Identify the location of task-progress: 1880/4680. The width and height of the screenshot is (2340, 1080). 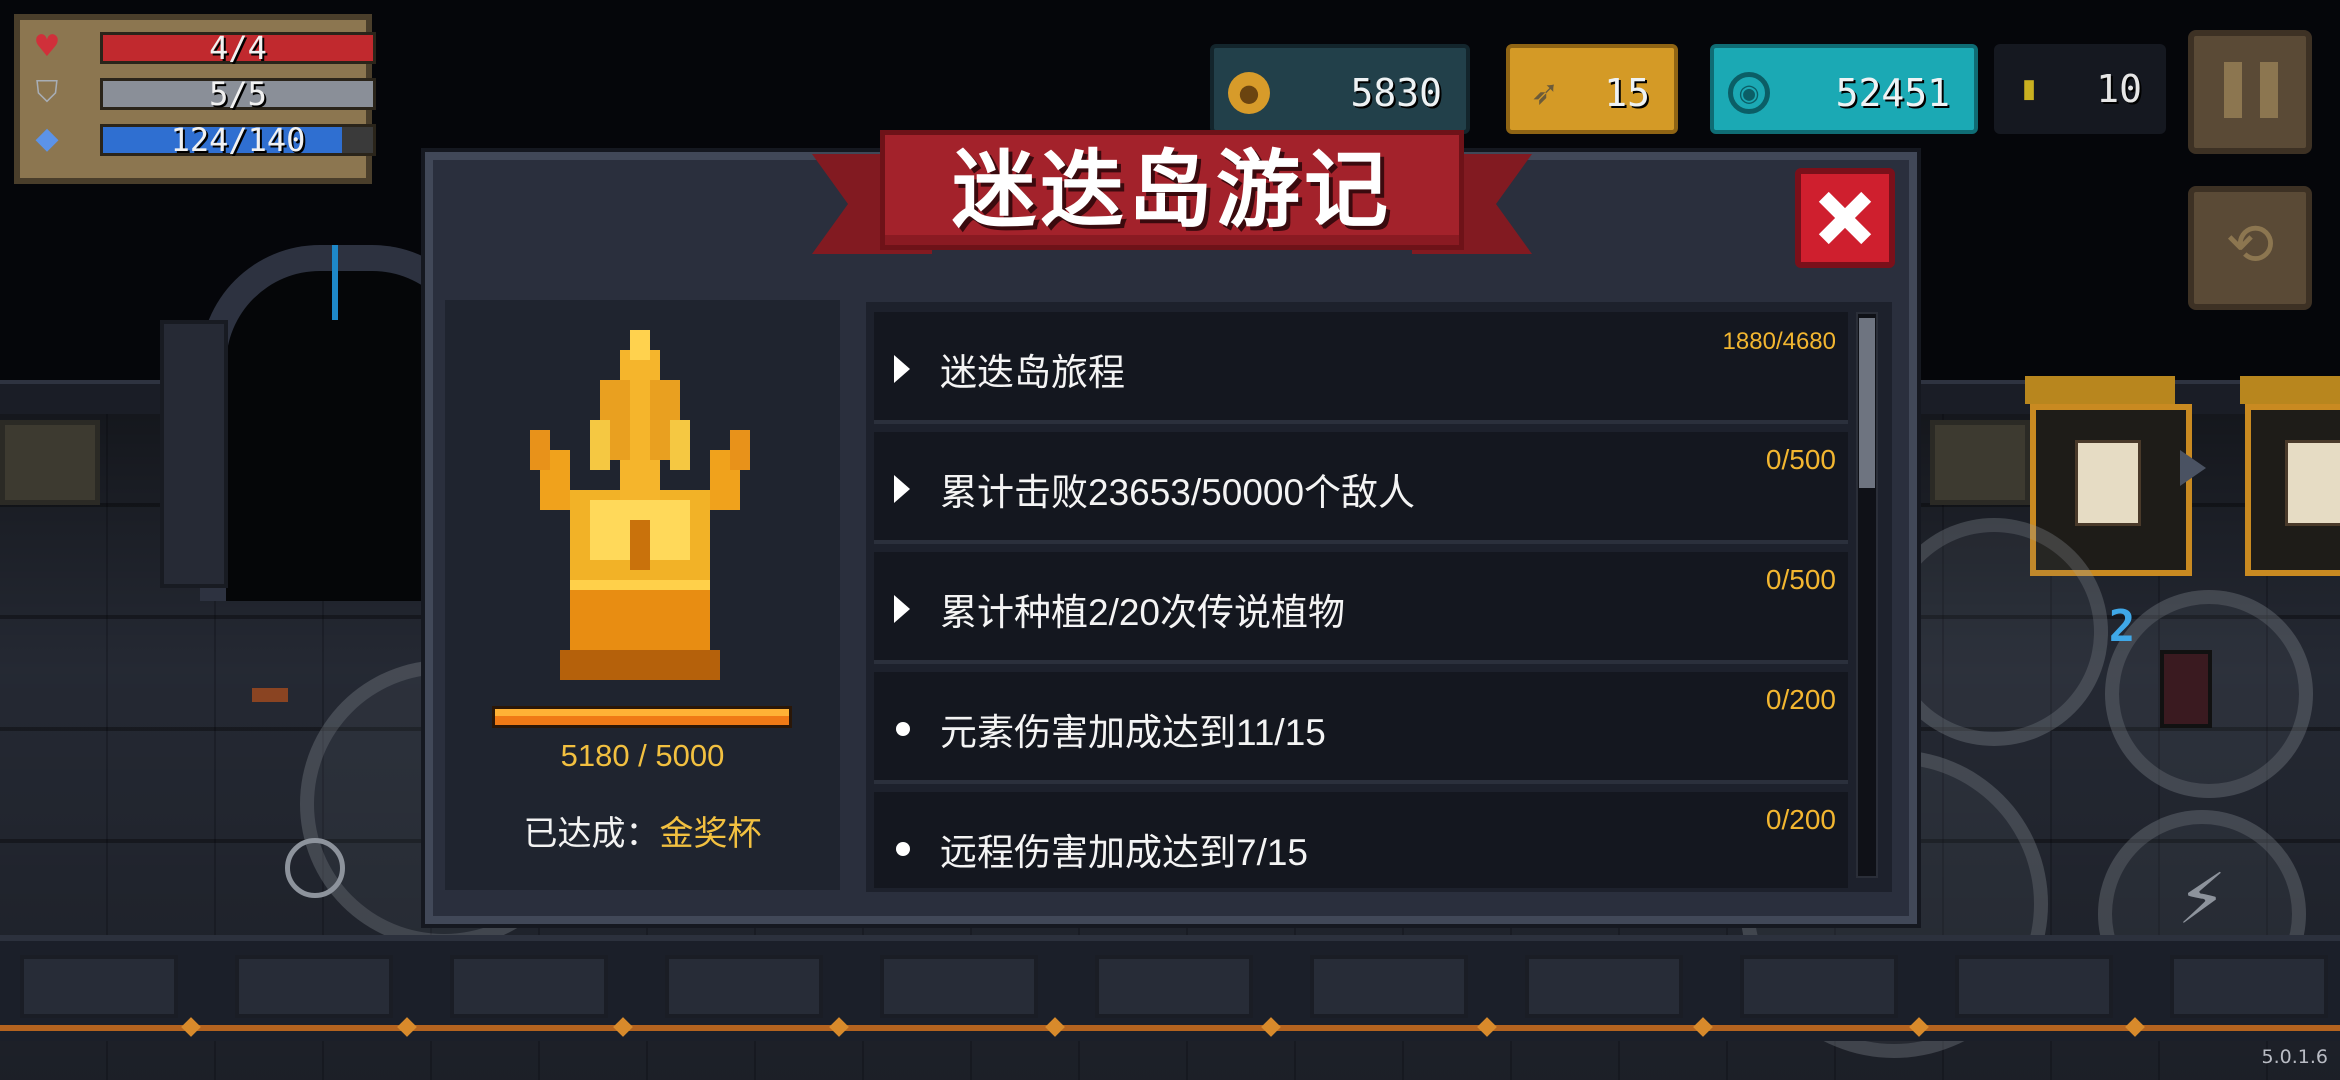
(1779, 341).